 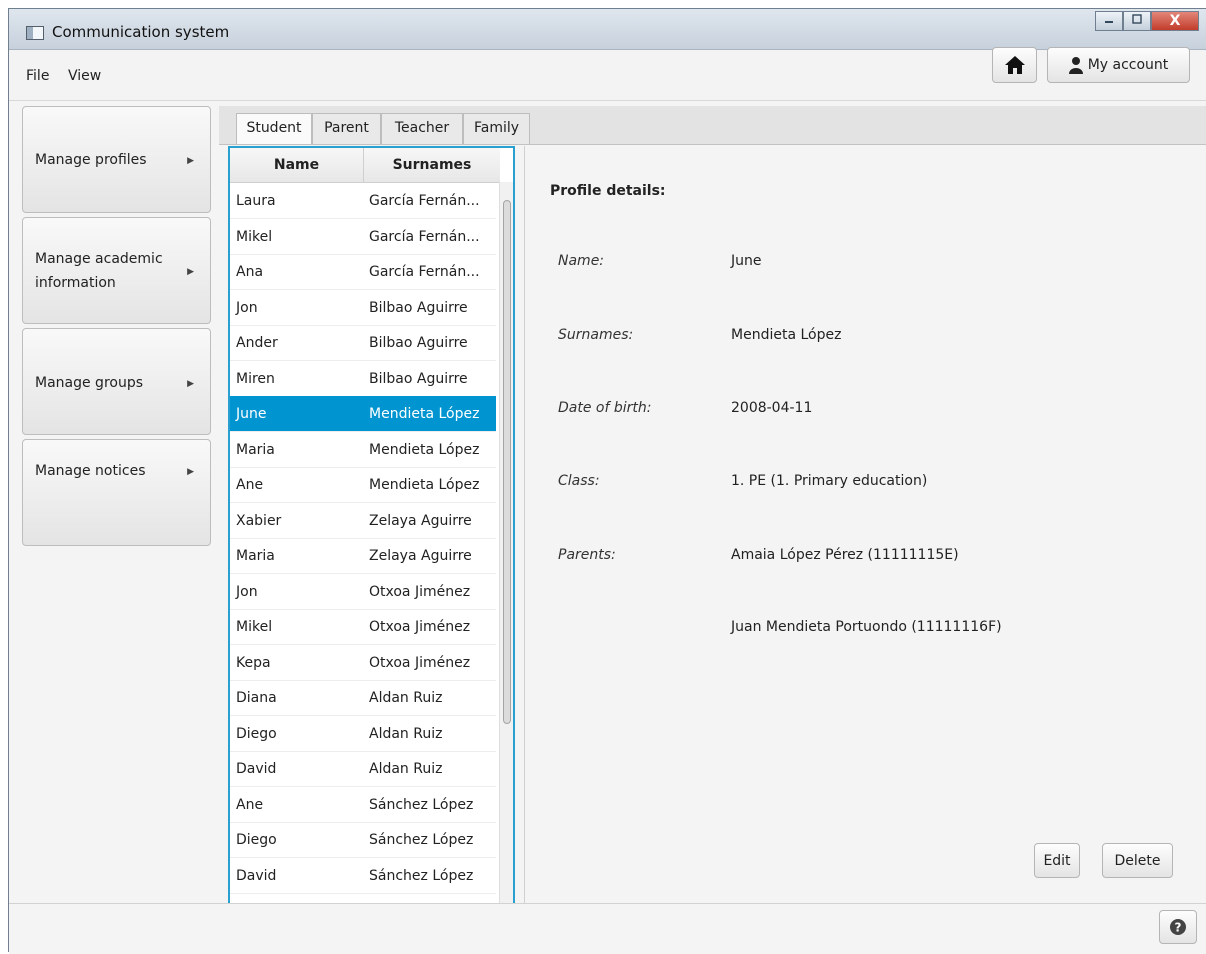 I want to click on sidebar-item-manage-groups: Manage groups ▶, so click(x=116, y=381).